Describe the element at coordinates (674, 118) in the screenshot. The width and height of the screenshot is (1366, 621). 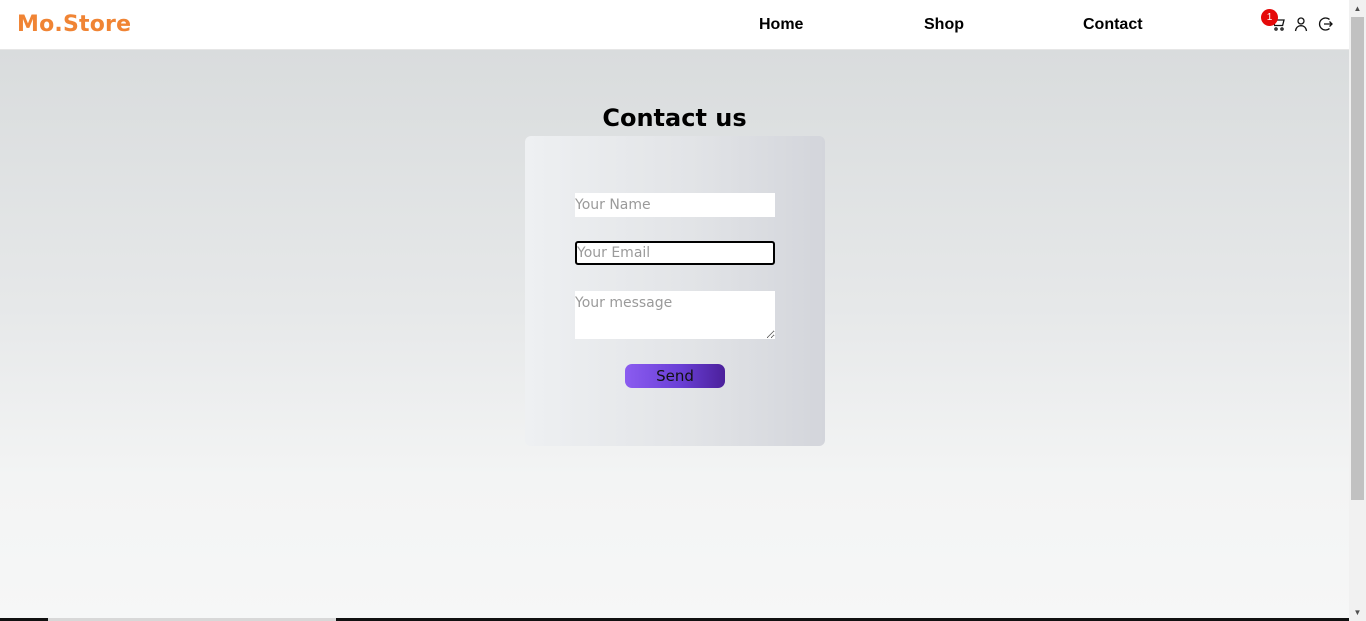
I see `page-title: Contact us` at that location.